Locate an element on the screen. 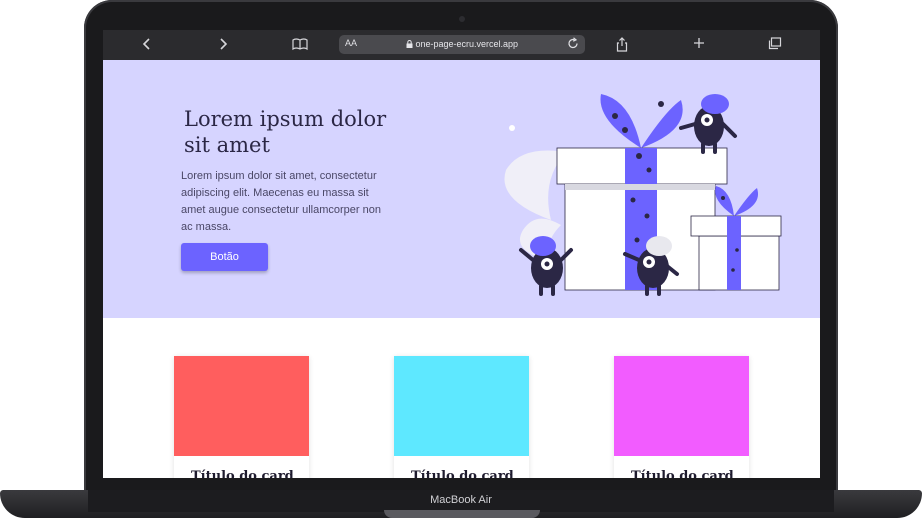  device-label: MacBook Air is located at coordinates (461, 500).